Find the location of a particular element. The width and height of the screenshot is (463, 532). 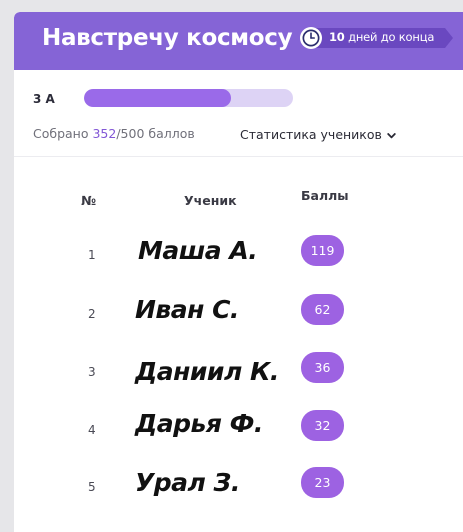

timer-badge: 10 дней до конца is located at coordinates (376, 38).